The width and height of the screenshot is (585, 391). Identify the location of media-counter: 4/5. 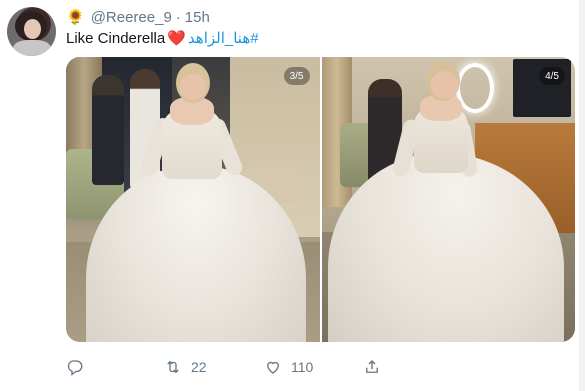
(552, 76).